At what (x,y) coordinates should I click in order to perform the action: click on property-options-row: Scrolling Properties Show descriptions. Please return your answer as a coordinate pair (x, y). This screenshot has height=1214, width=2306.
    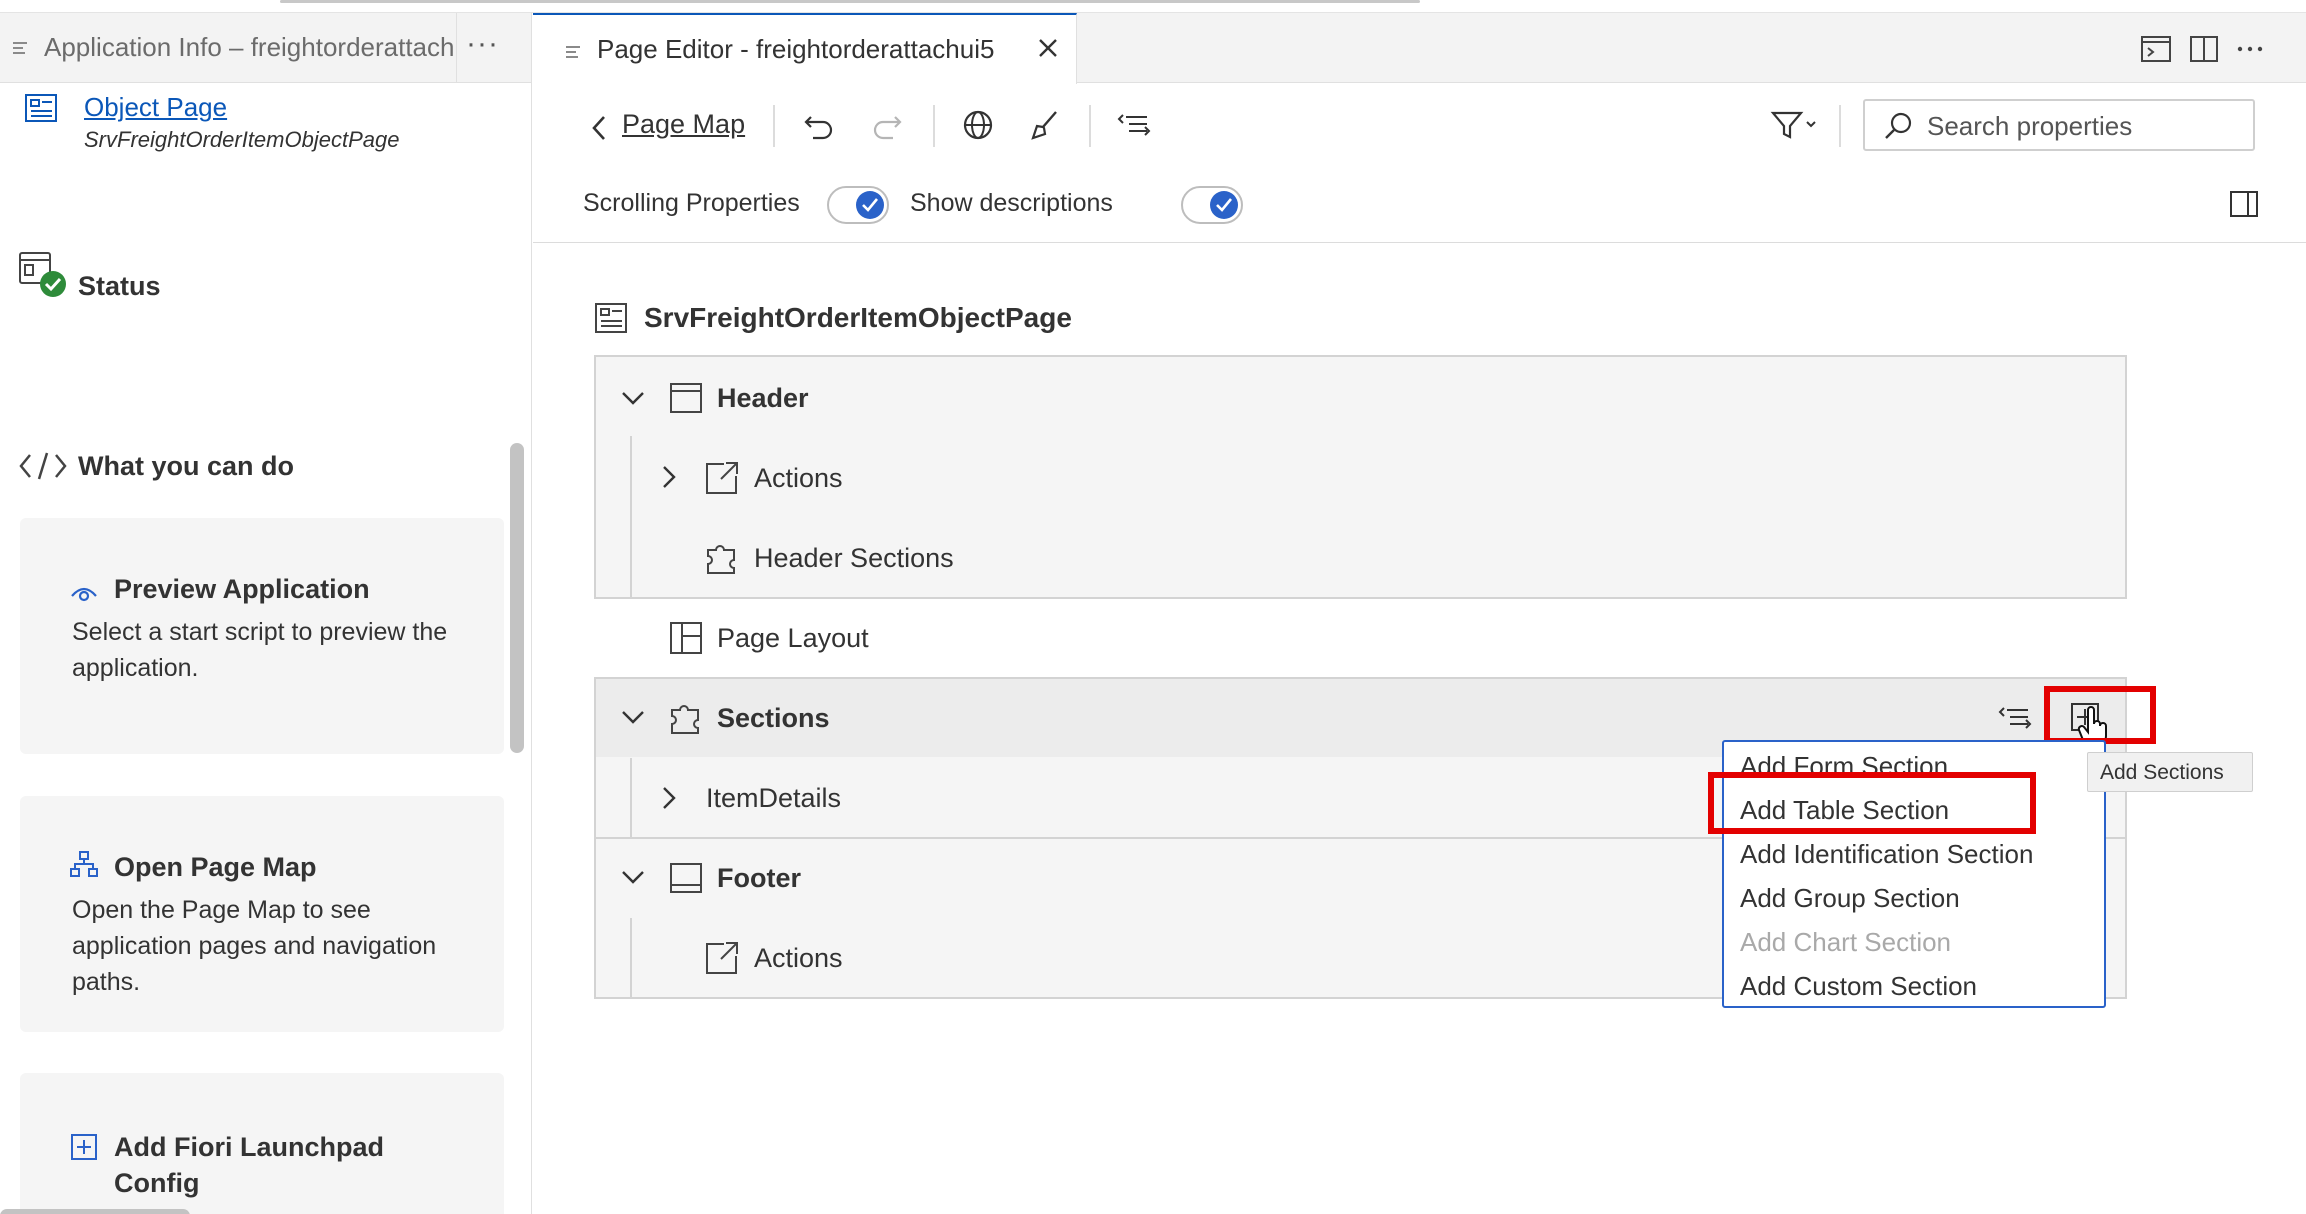
    Looking at the image, I should click on (1419, 206).